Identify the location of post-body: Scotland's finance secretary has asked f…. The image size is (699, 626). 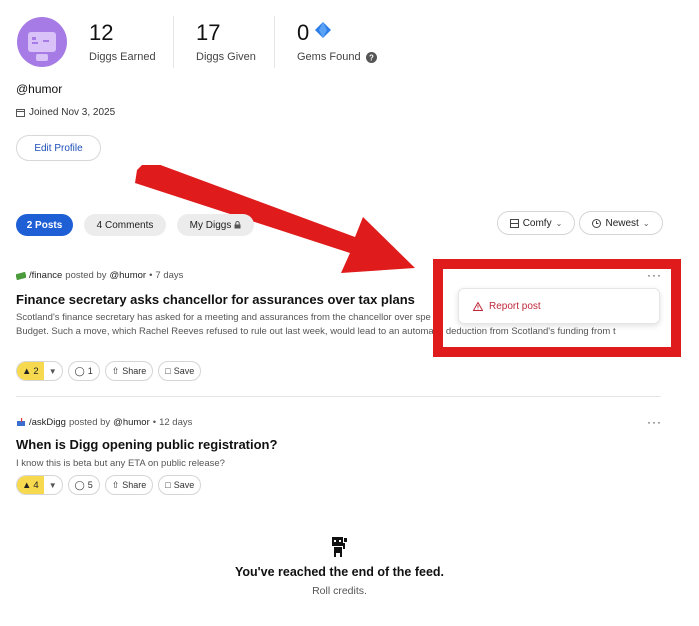
(223, 317).